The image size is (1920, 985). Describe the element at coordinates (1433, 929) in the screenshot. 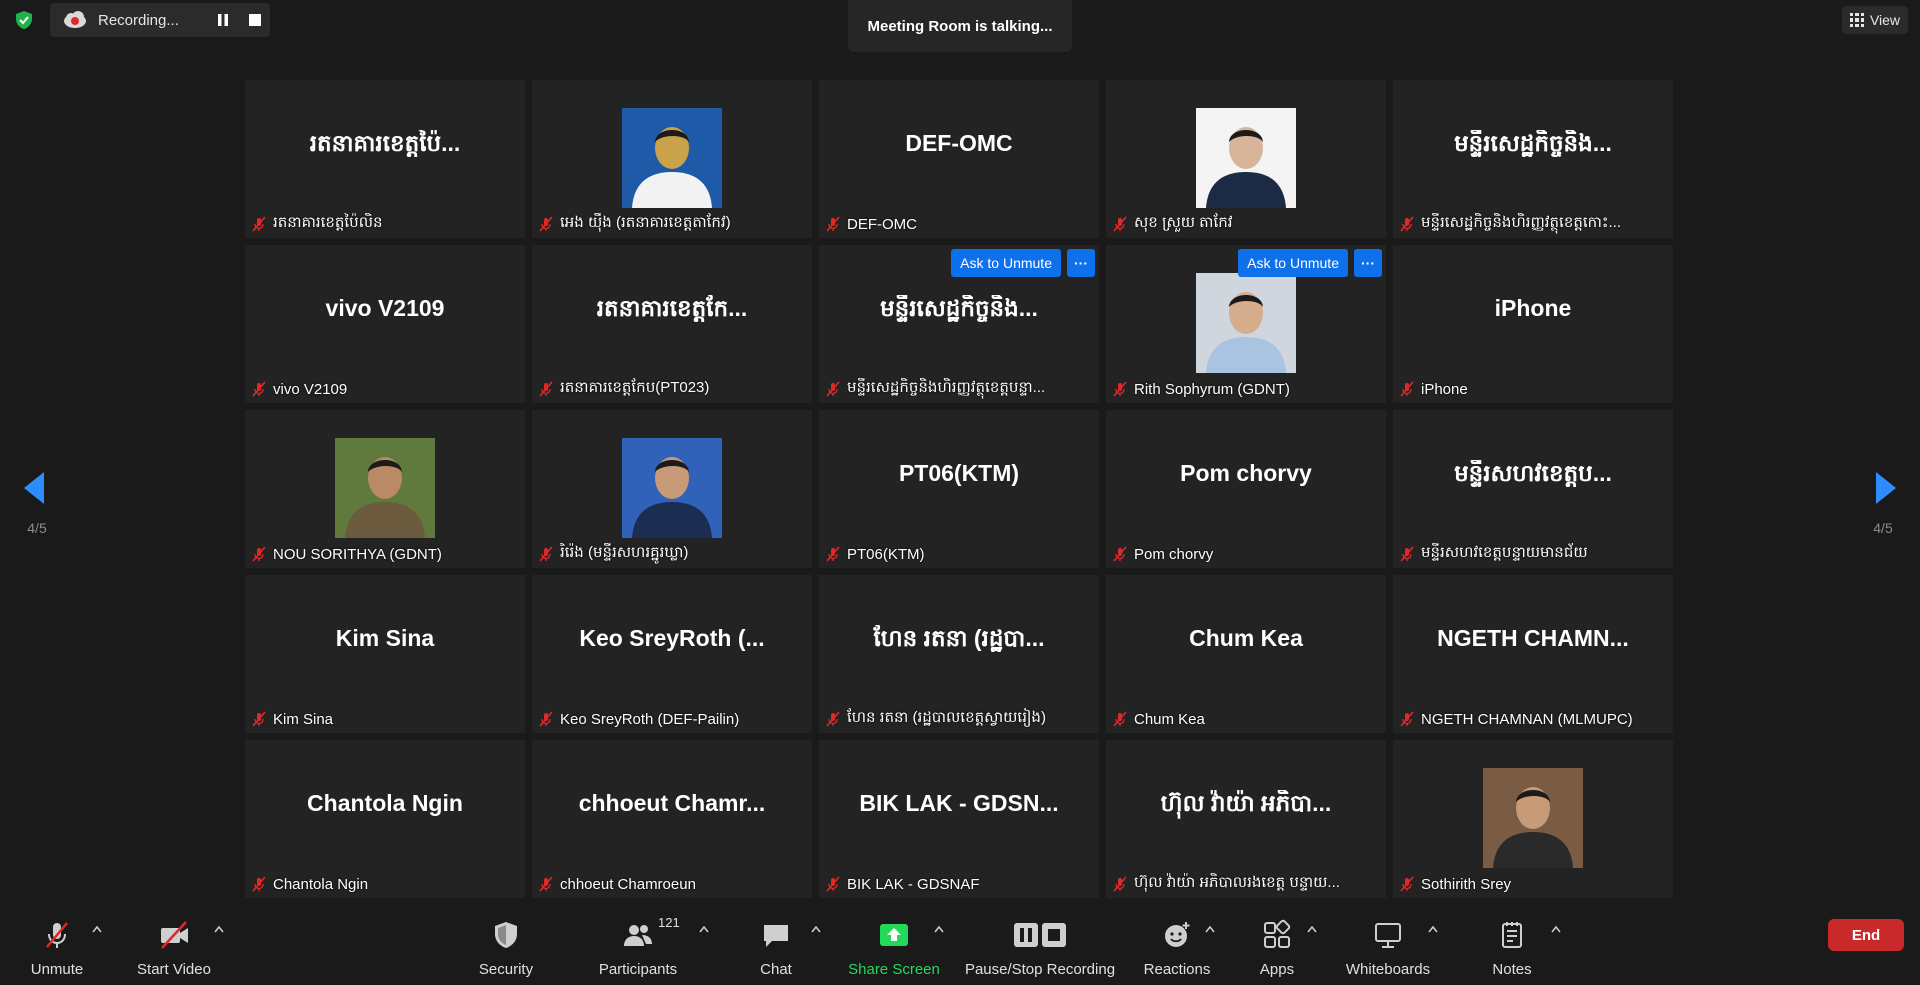

I see `whiteboards-options-chevron-icon` at that location.